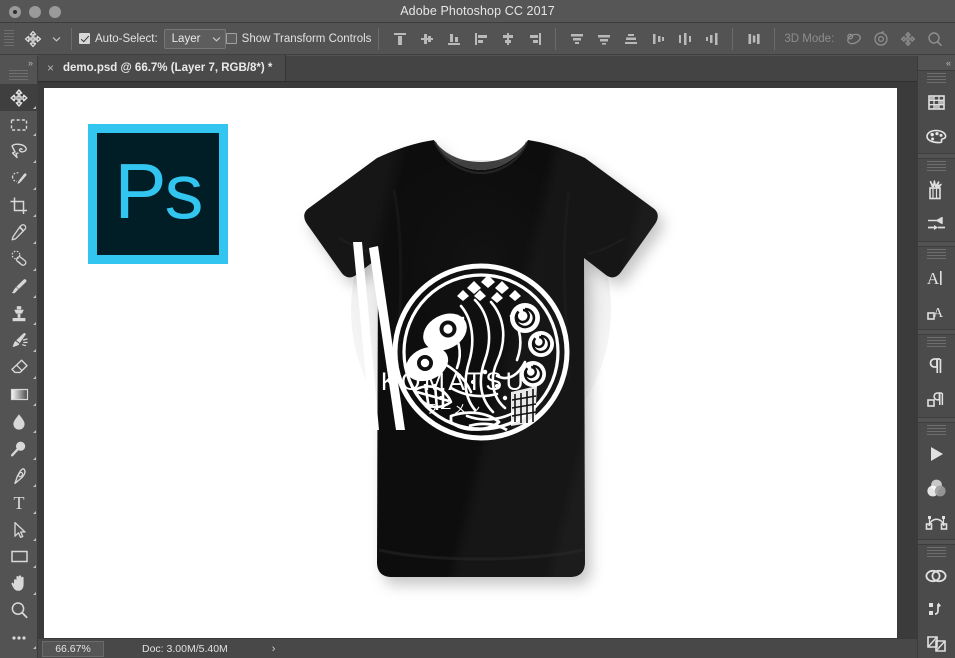  I want to click on distribute-horizontal-centers-icon, so click(684, 39).